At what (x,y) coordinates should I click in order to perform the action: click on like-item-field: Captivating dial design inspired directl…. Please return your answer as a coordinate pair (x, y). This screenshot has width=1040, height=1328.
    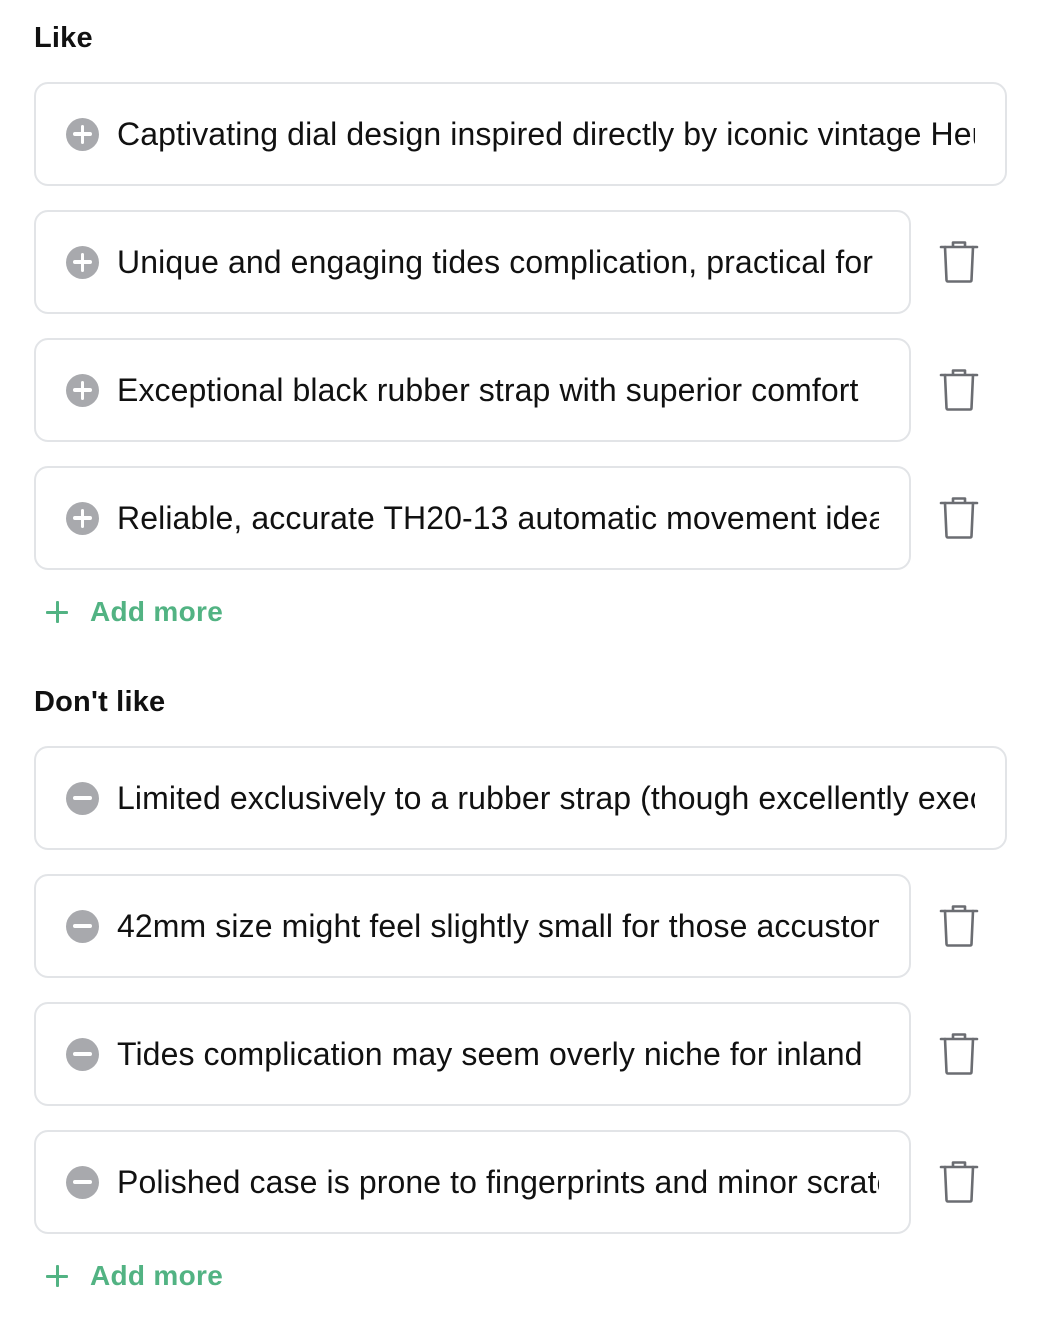
    Looking at the image, I should click on (520, 134).